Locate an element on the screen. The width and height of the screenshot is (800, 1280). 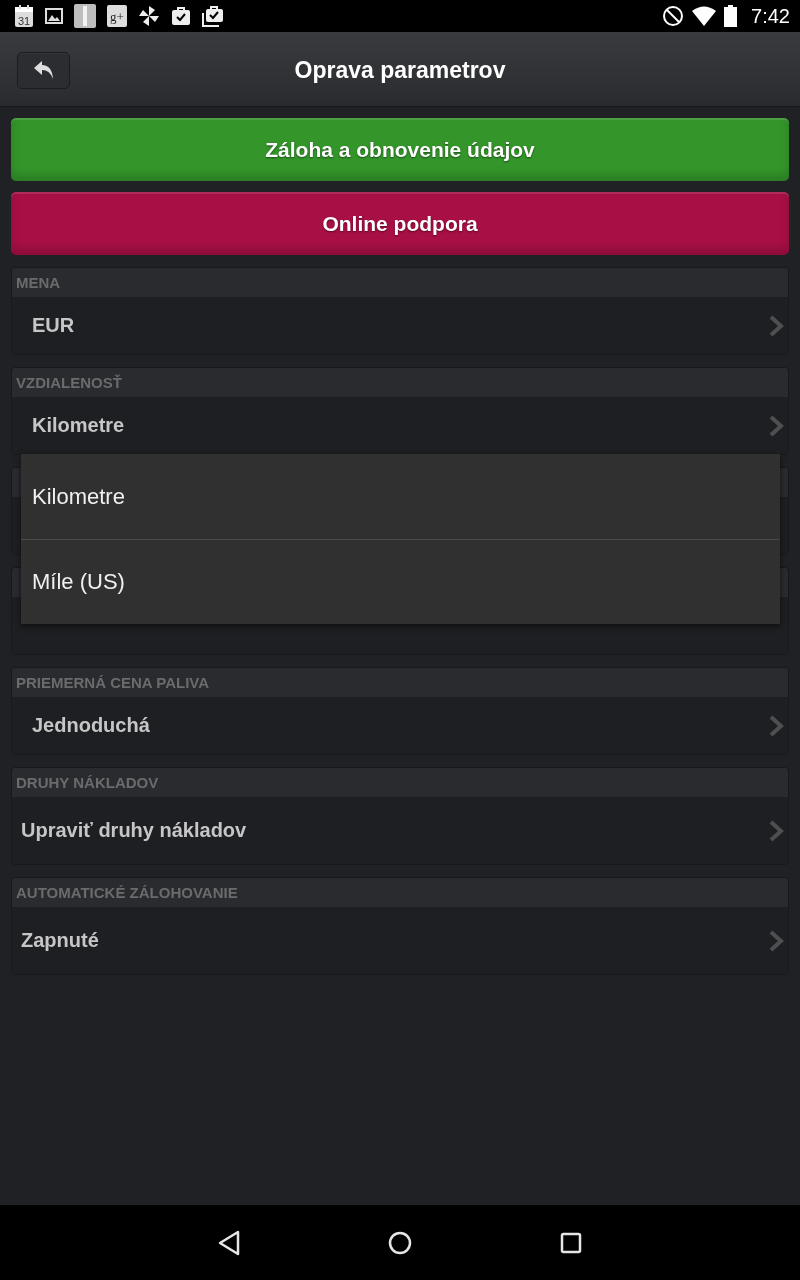
section-header: AUTOMATICKÉ ZÁLOHOVANIE is located at coordinates (400, 892).